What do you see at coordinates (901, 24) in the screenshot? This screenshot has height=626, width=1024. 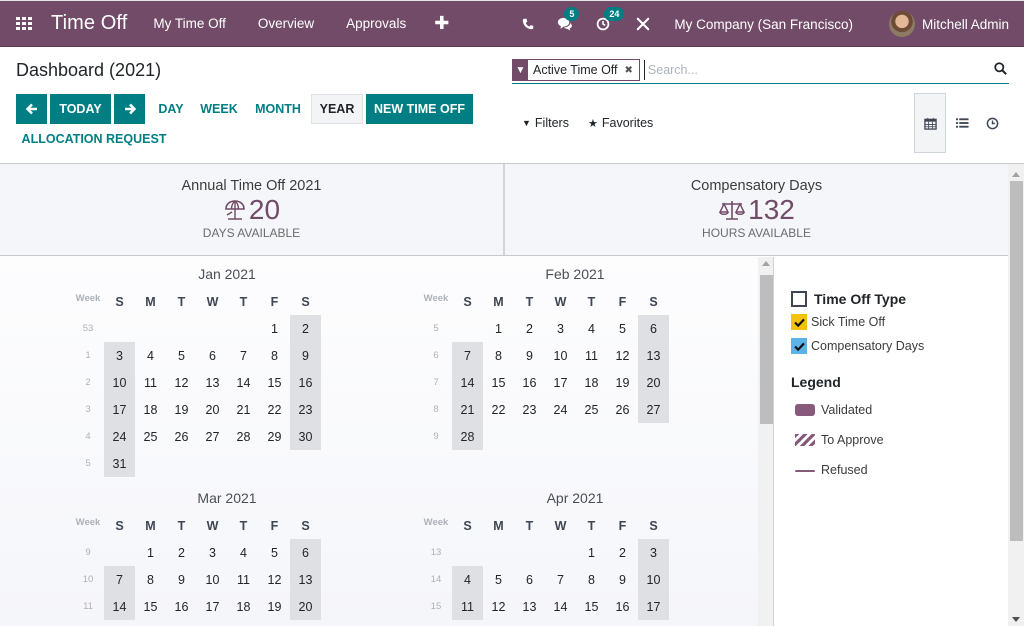 I see `user-avatar` at bounding box center [901, 24].